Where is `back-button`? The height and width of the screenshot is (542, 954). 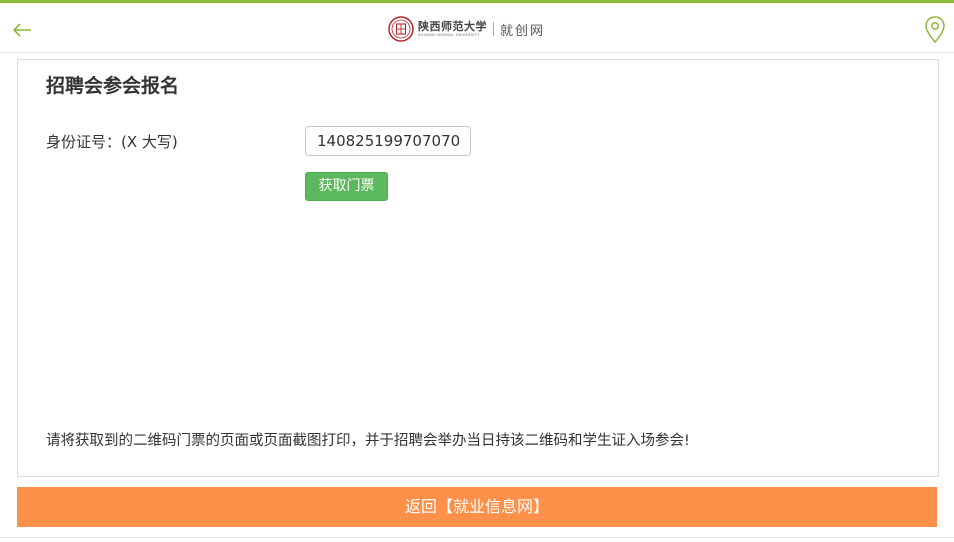 back-button is located at coordinates (23, 28).